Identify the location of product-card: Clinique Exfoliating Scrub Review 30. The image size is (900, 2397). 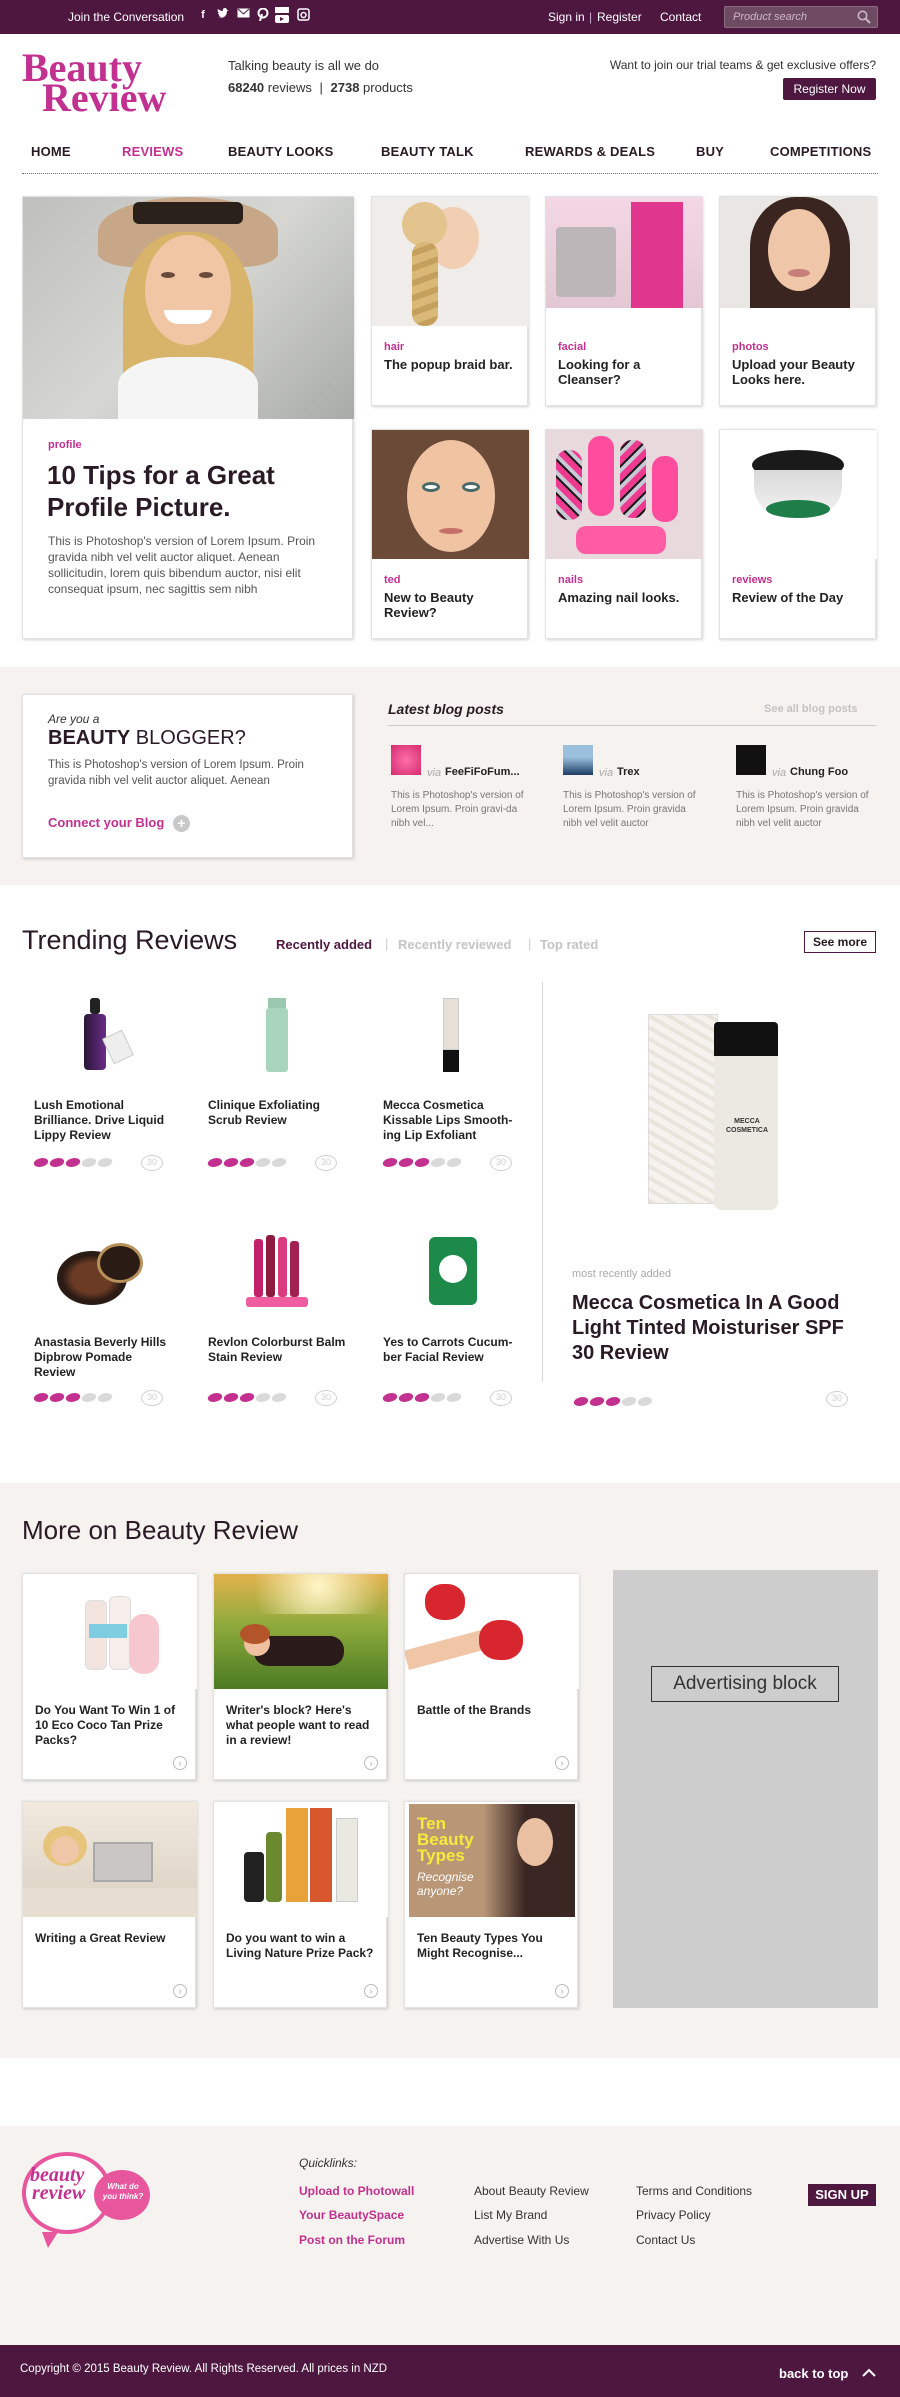
(276, 1082).